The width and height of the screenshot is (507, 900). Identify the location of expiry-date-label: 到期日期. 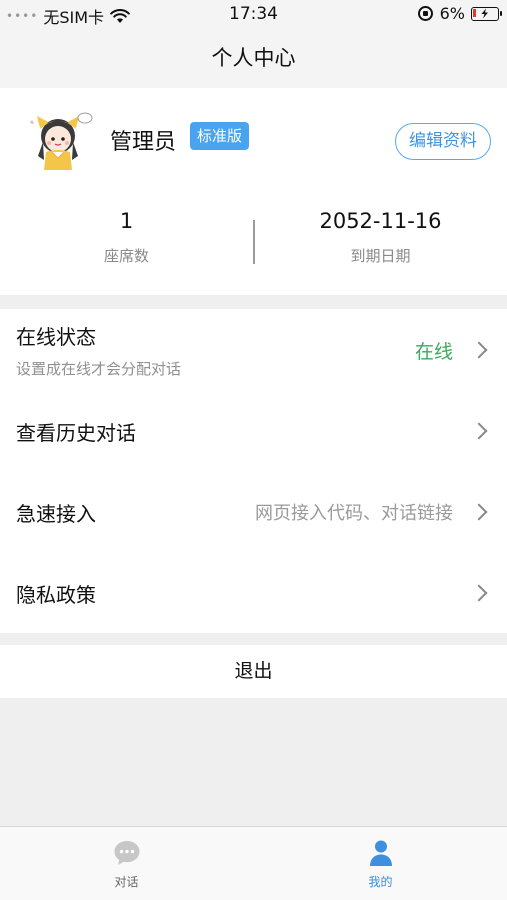
(380, 256).